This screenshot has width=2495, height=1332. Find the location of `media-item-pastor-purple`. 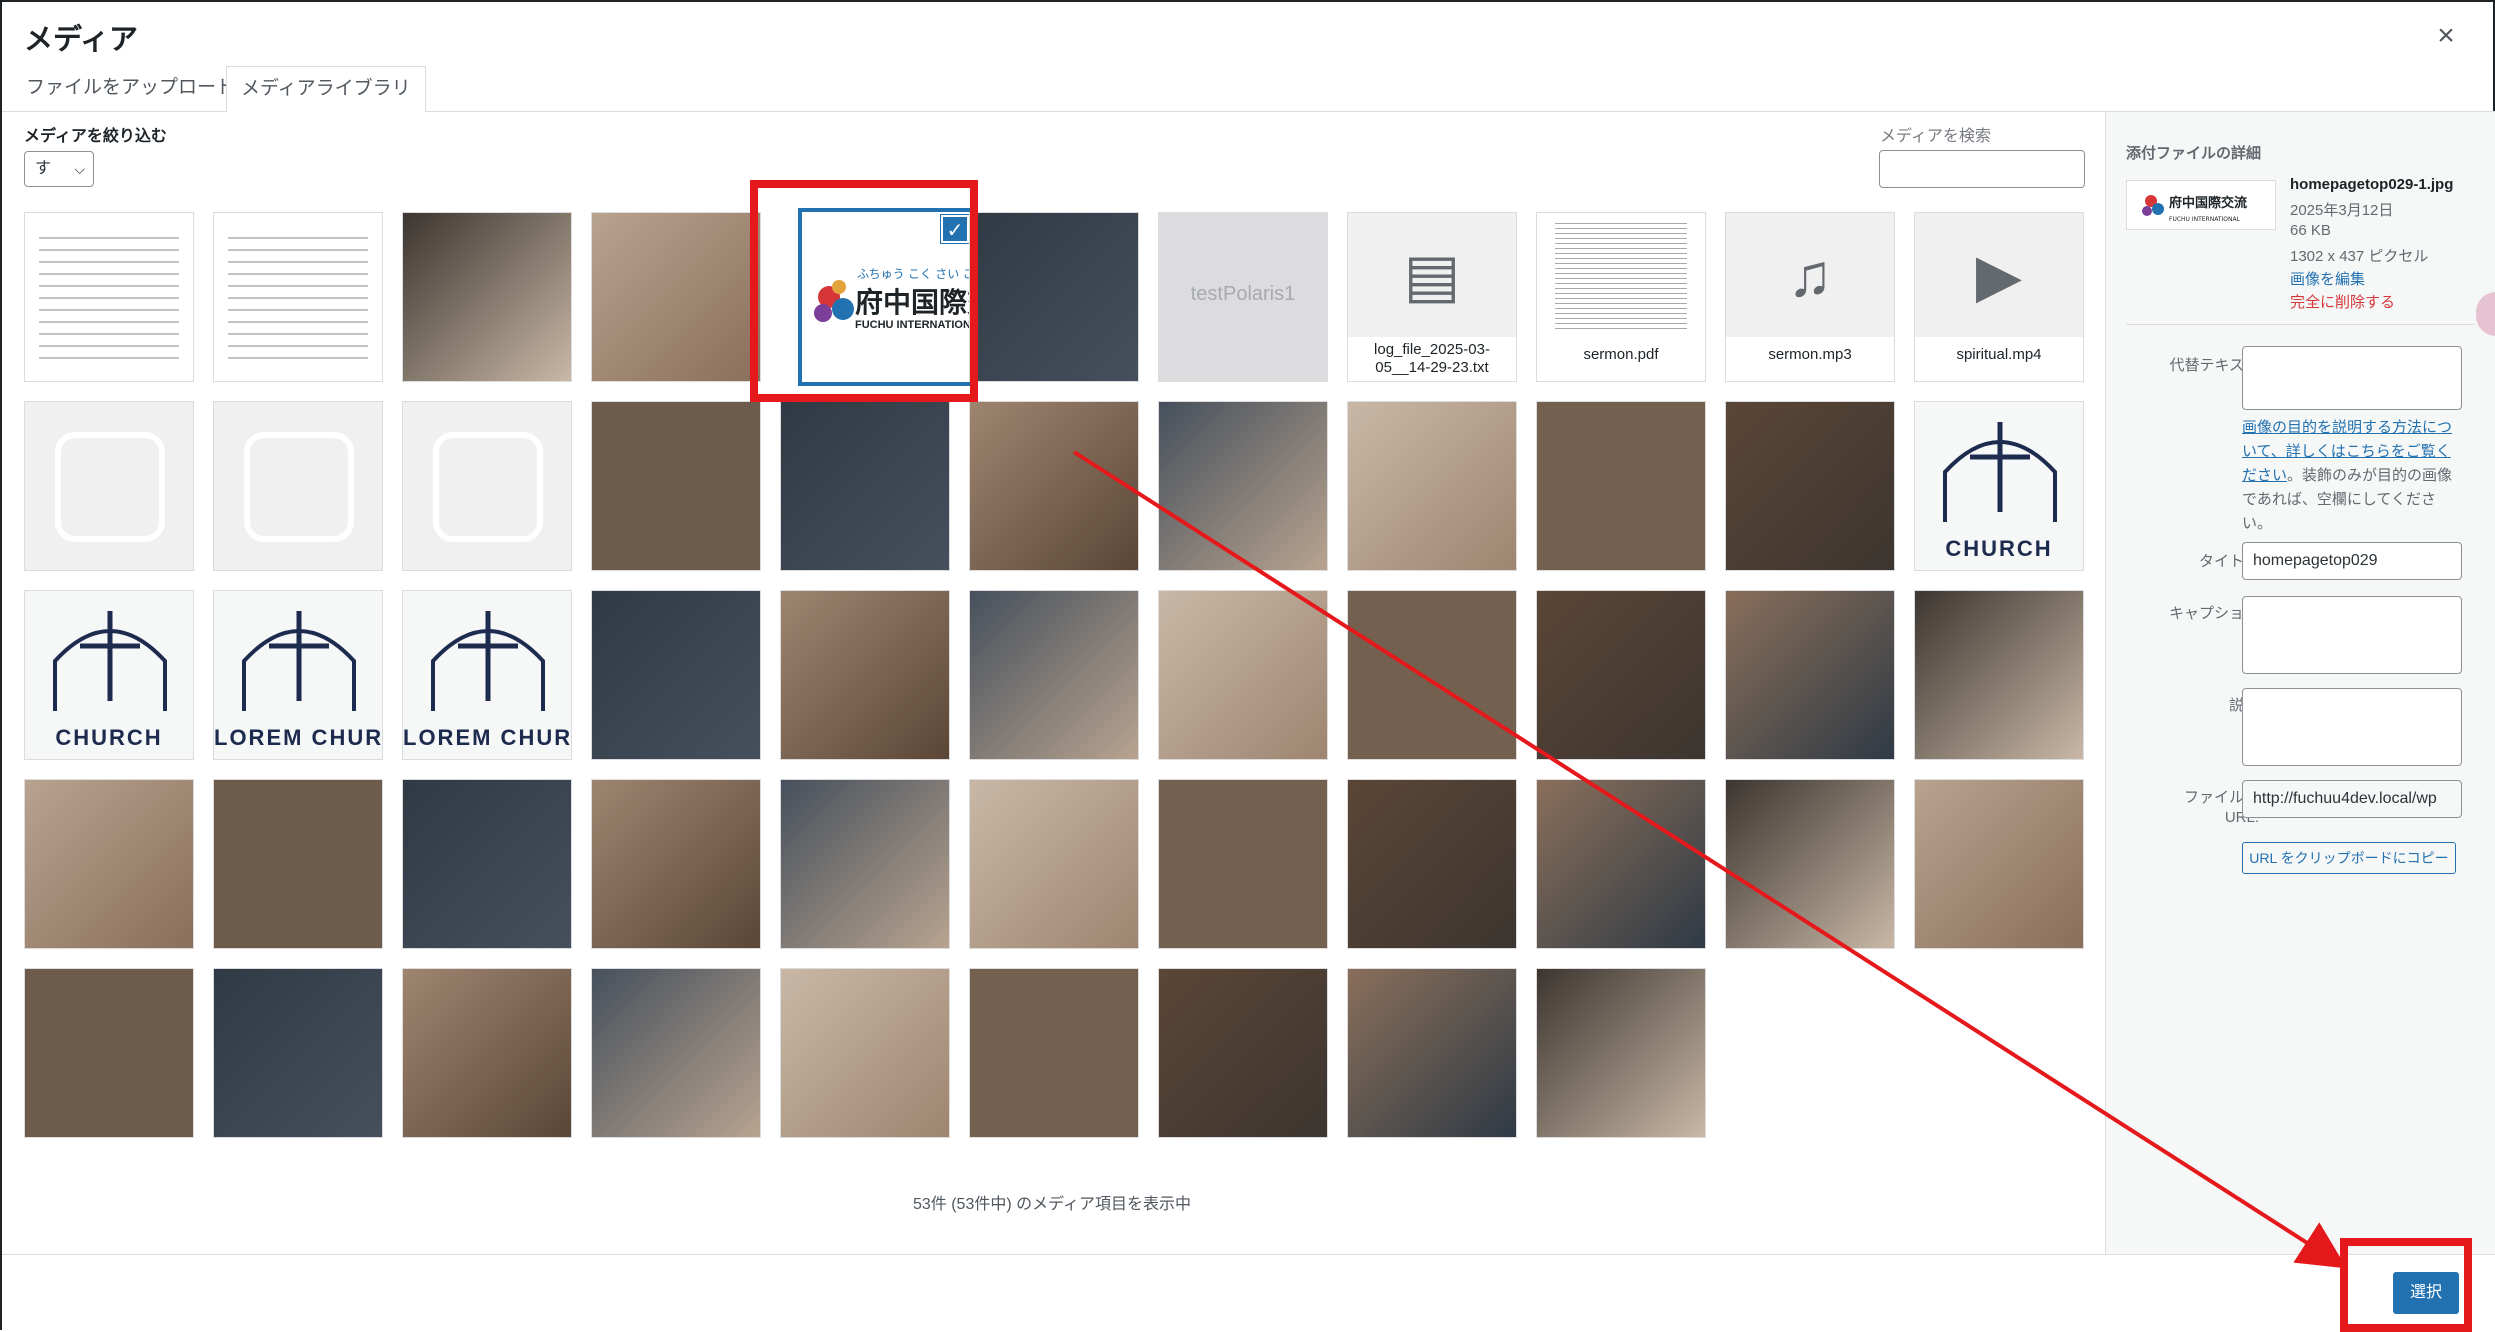

media-item-pastor-purple is located at coordinates (1810, 675).